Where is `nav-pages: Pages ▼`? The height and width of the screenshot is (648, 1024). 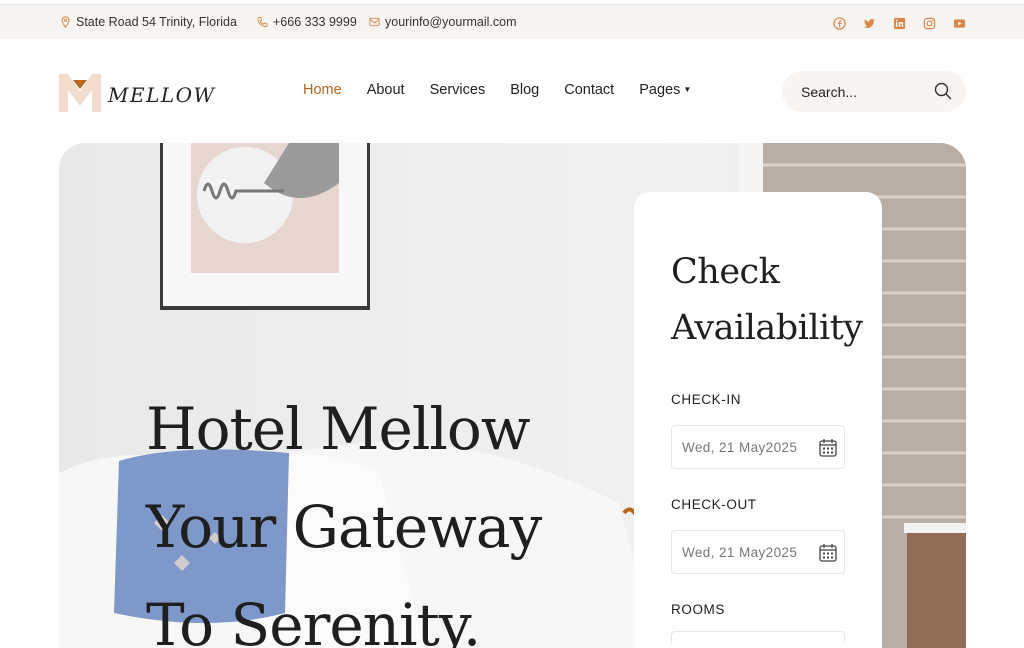
nav-pages: Pages ▼ is located at coordinates (665, 90).